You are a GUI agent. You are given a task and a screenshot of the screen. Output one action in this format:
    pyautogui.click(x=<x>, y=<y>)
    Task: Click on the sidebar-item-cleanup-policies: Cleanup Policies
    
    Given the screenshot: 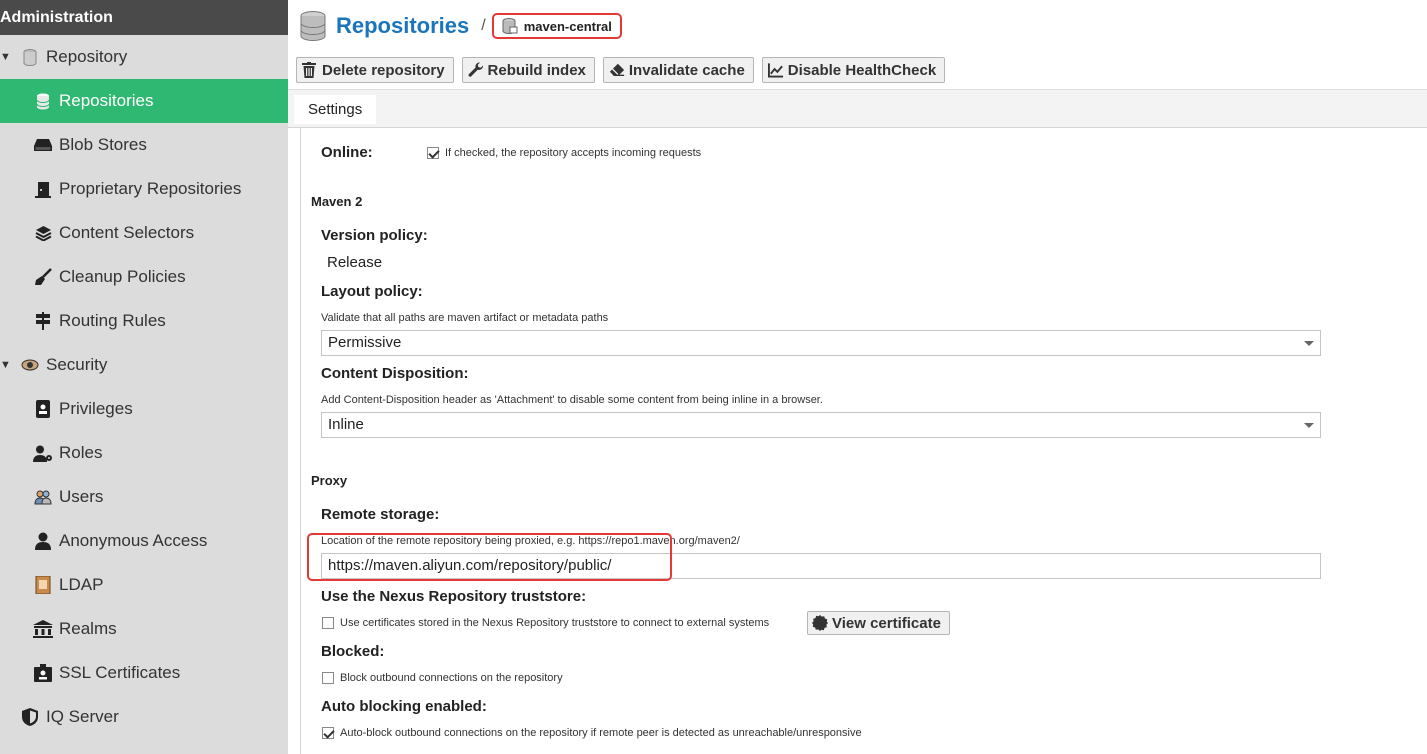 What is the action you would take?
    pyautogui.click(x=144, y=277)
    